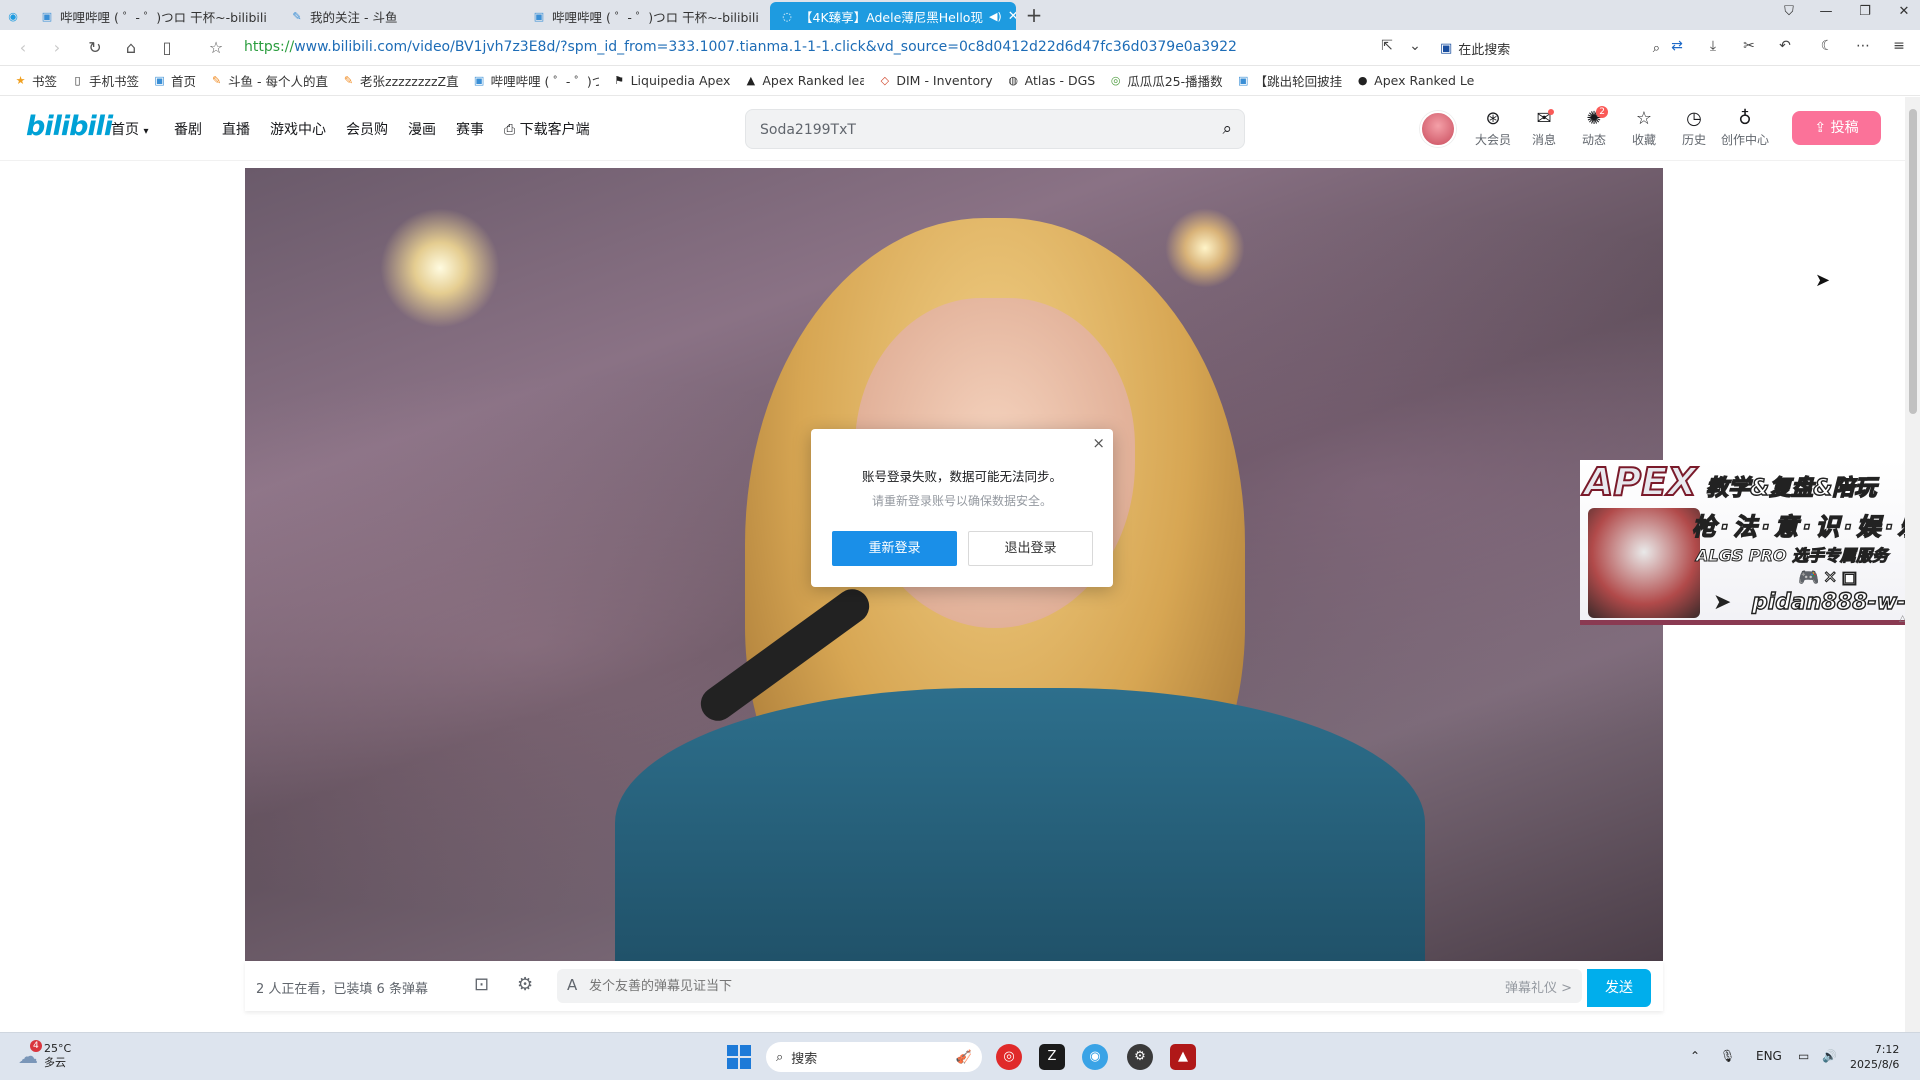 The height and width of the screenshot is (1080, 1920). What do you see at coordinates (1749, 48) in the screenshot?
I see `screenshot-icon: ✂` at bounding box center [1749, 48].